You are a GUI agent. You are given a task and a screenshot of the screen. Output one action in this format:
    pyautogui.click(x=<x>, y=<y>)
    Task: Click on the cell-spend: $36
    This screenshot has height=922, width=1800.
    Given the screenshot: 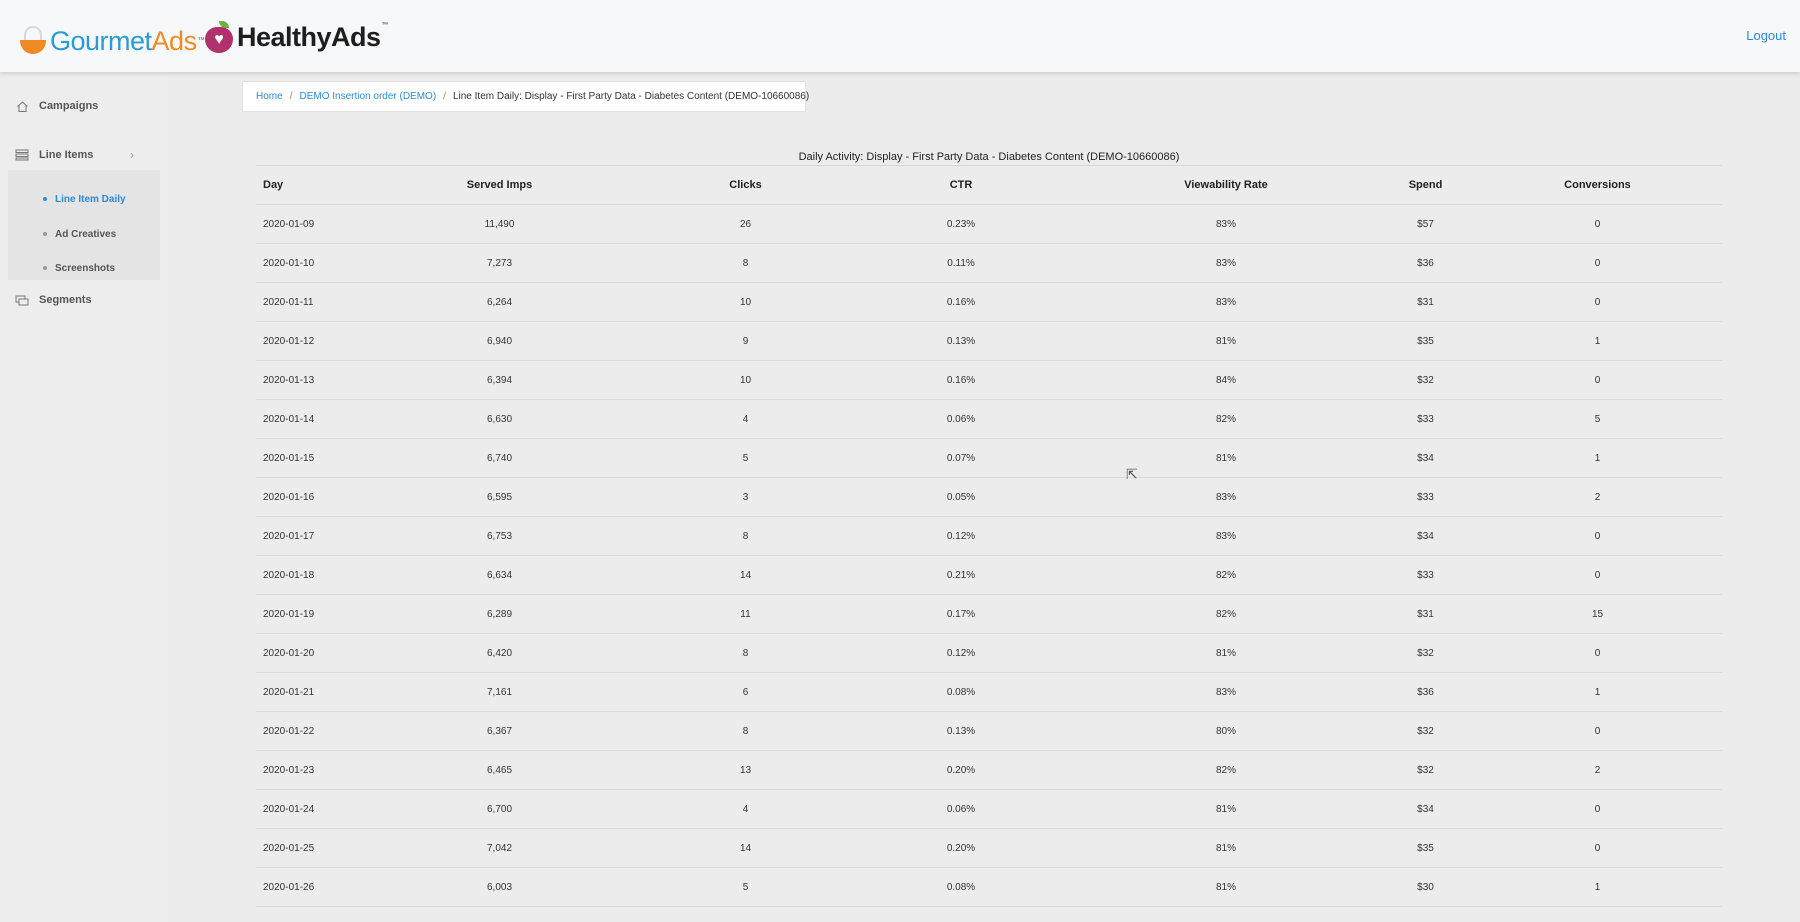 What is the action you would take?
    pyautogui.click(x=1425, y=263)
    